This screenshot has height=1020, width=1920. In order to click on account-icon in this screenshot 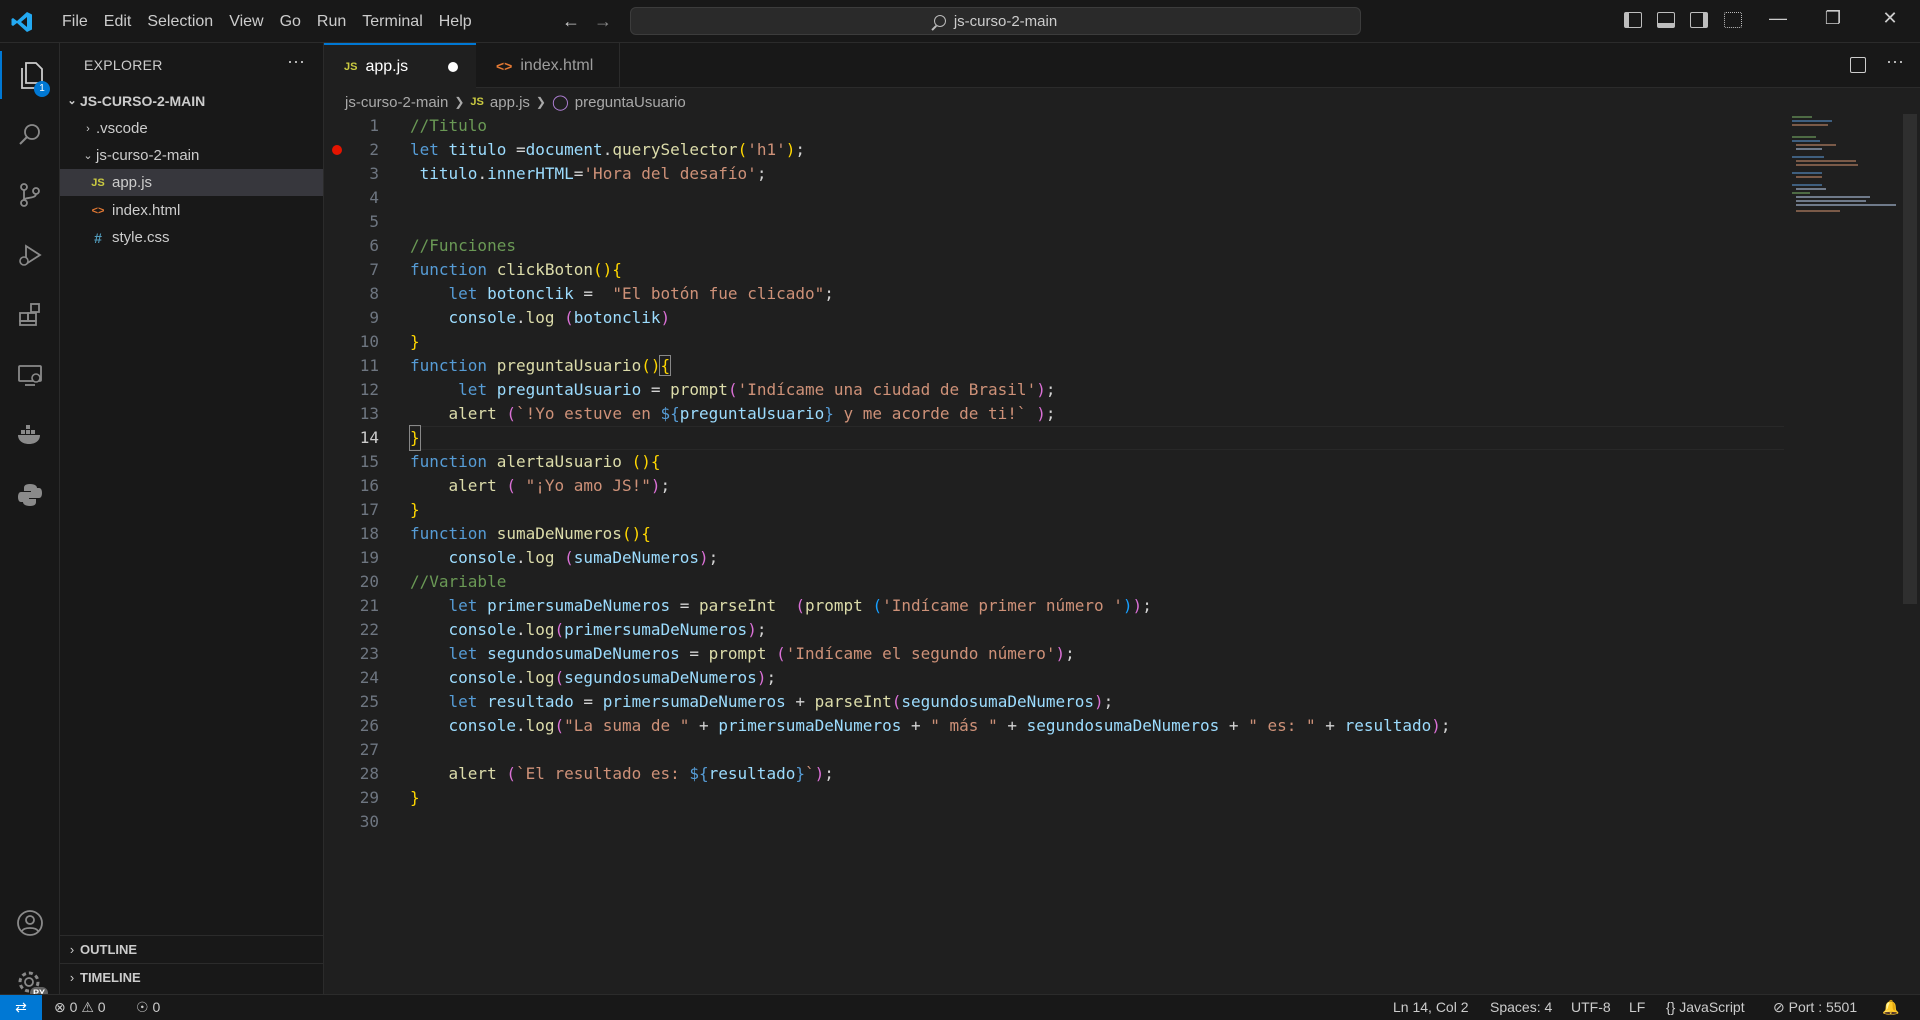, I will do `click(30, 923)`.